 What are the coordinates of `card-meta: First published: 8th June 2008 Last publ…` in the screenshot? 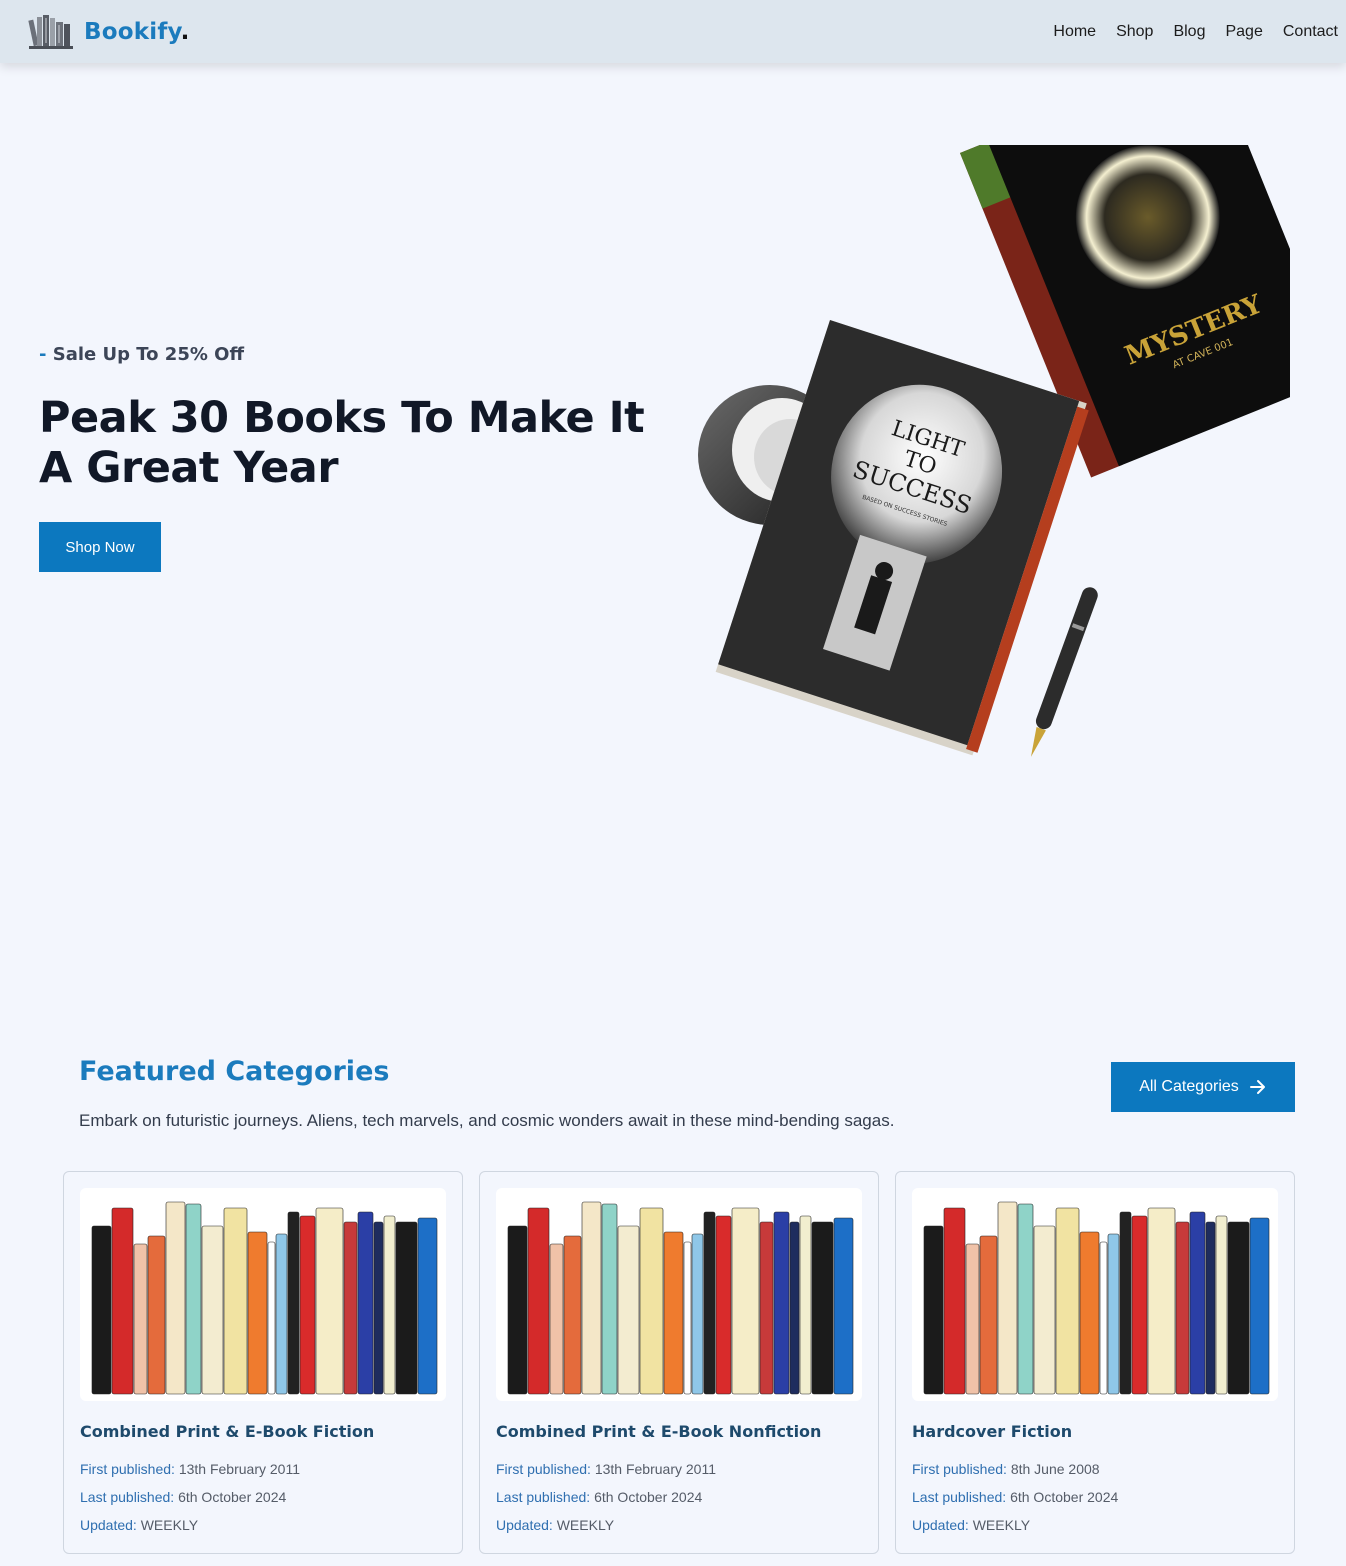 It's located at (1095, 1497).